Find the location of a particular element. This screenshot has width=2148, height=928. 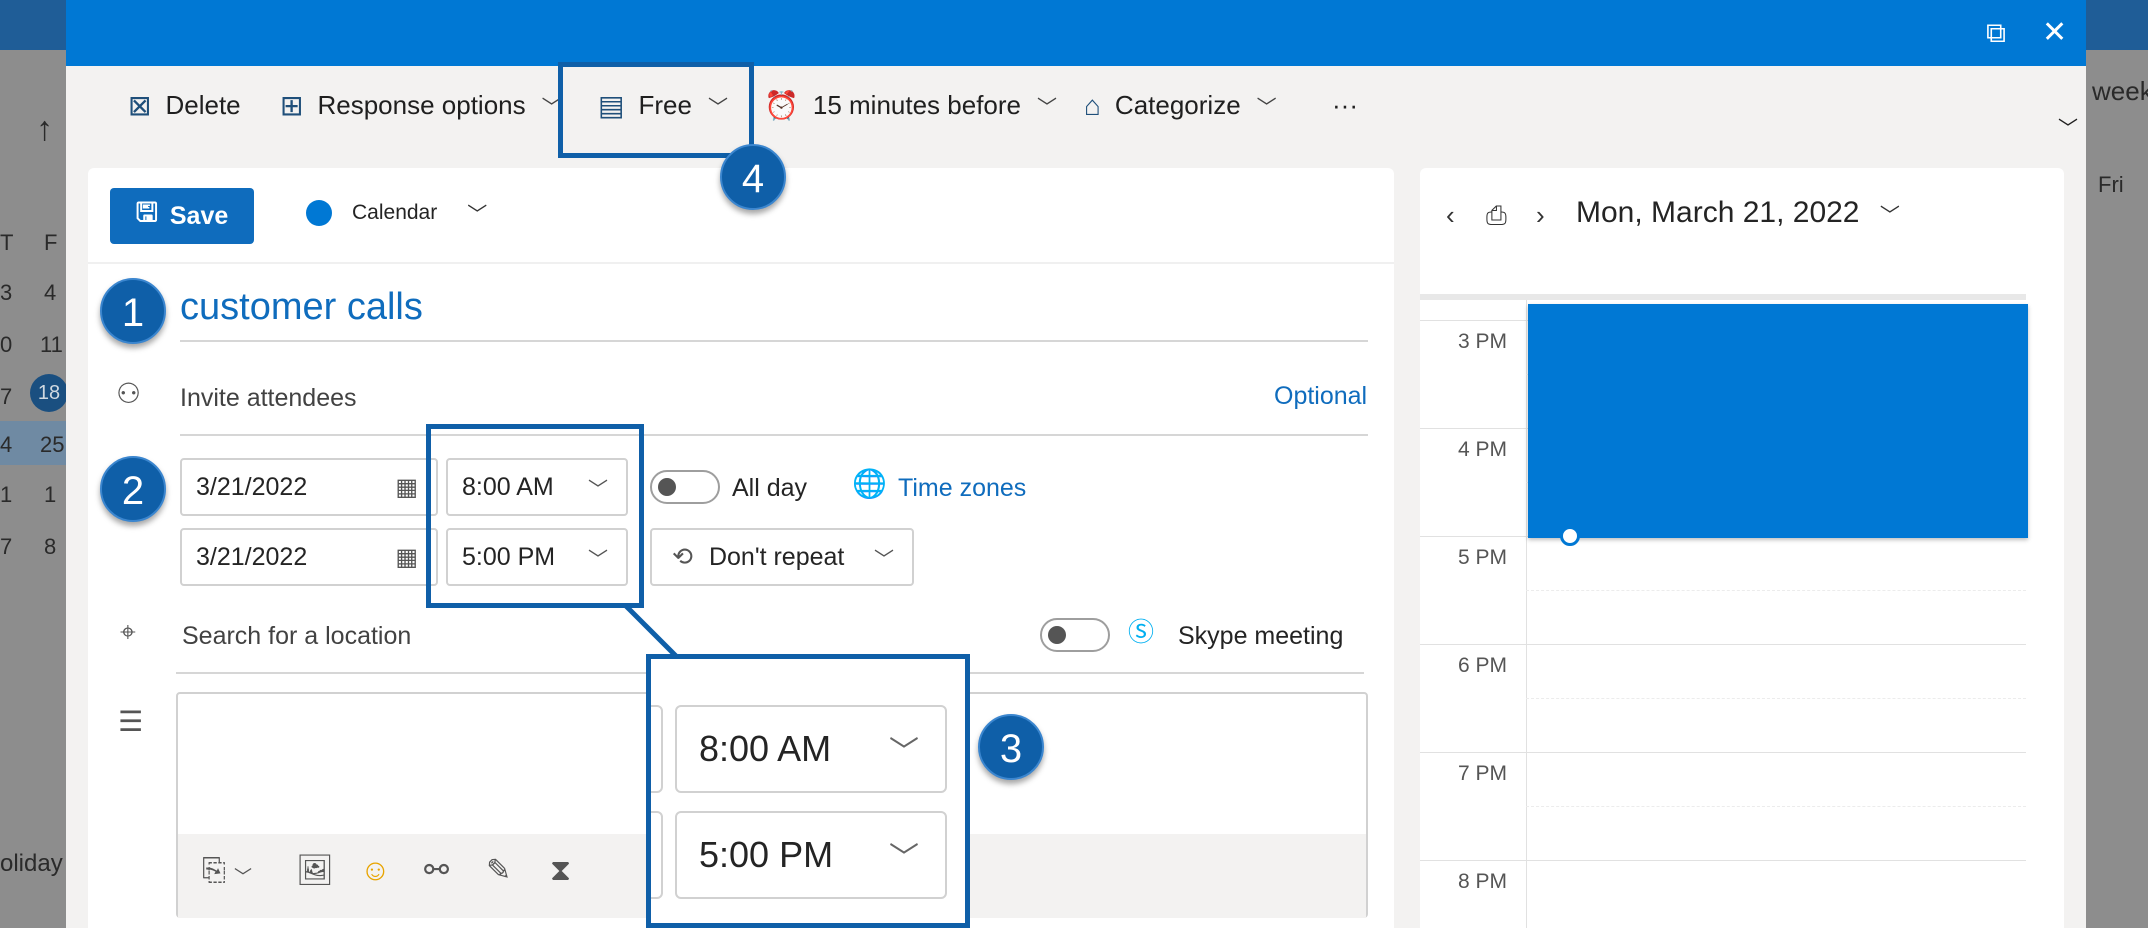

zoom-end-time: 5:00 PM ﹀ is located at coordinates (811, 855).